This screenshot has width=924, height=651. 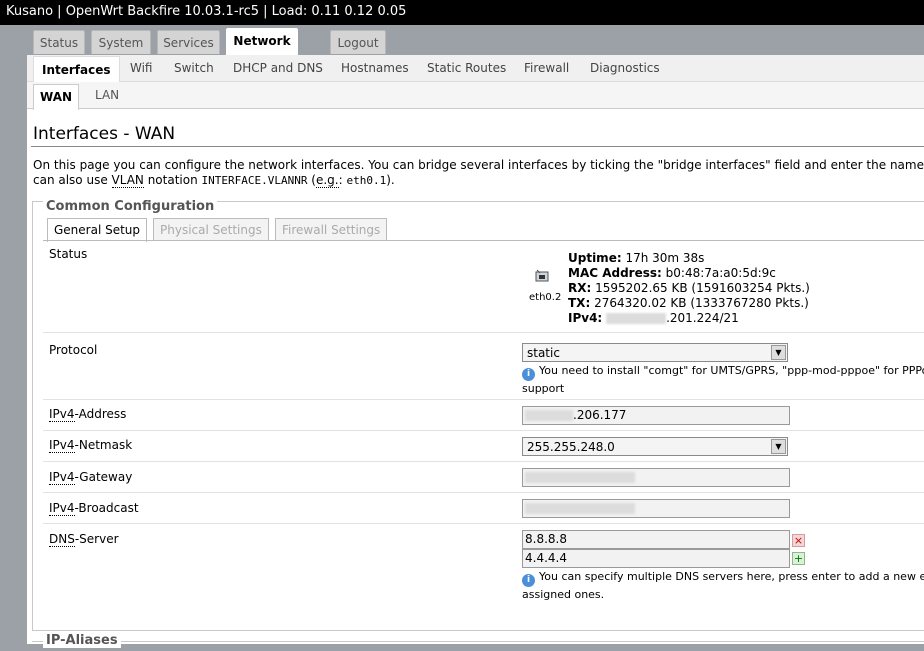 What do you see at coordinates (615, 273) in the screenshot?
I see `mac-label: MAC Address:` at bounding box center [615, 273].